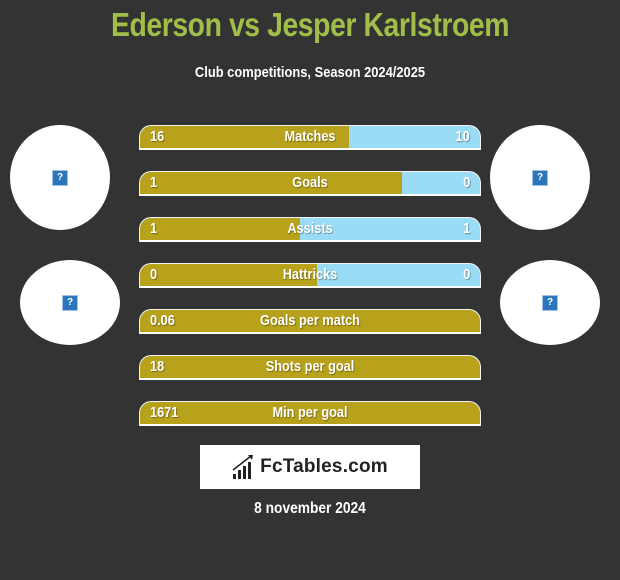  What do you see at coordinates (310, 508) in the screenshot?
I see `date-label: 8 november 2024` at bounding box center [310, 508].